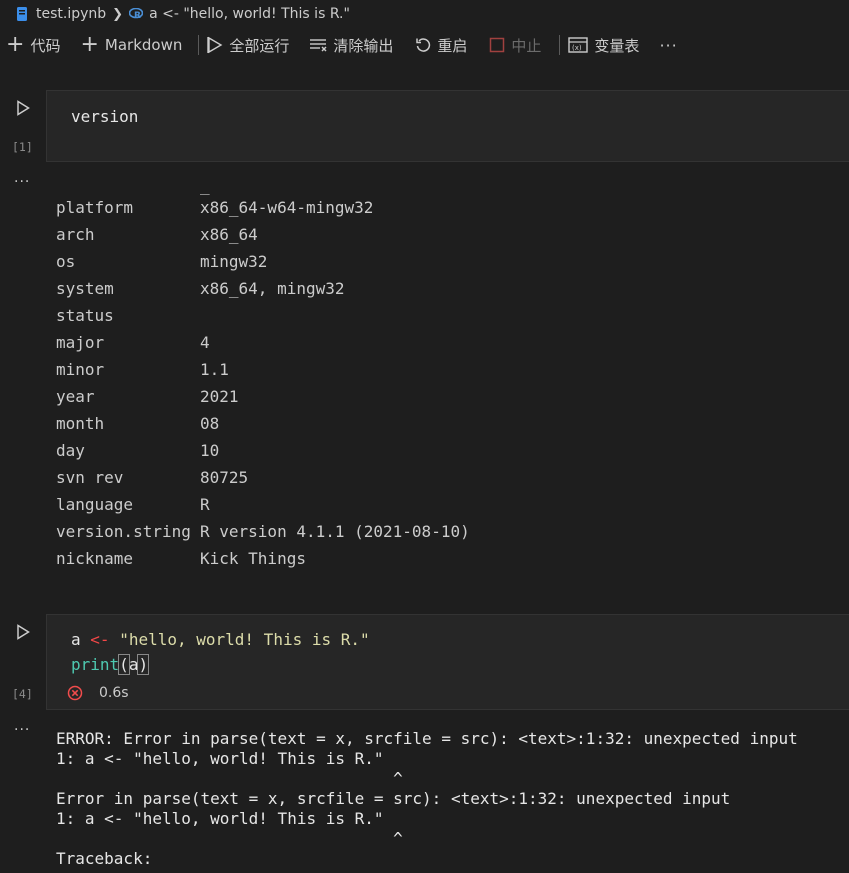 The image size is (849, 873). I want to click on version-value: x86_64, mingw32, so click(272, 288).